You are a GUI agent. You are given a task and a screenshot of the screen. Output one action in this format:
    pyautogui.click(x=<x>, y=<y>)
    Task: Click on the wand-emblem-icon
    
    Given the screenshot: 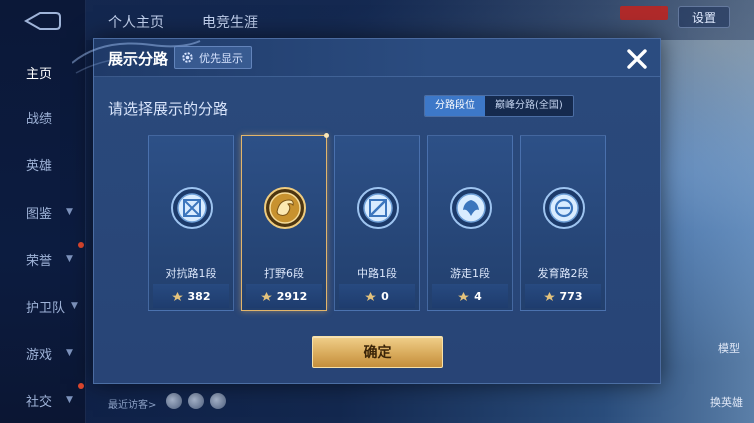 What is the action you would take?
    pyautogui.click(x=378, y=208)
    